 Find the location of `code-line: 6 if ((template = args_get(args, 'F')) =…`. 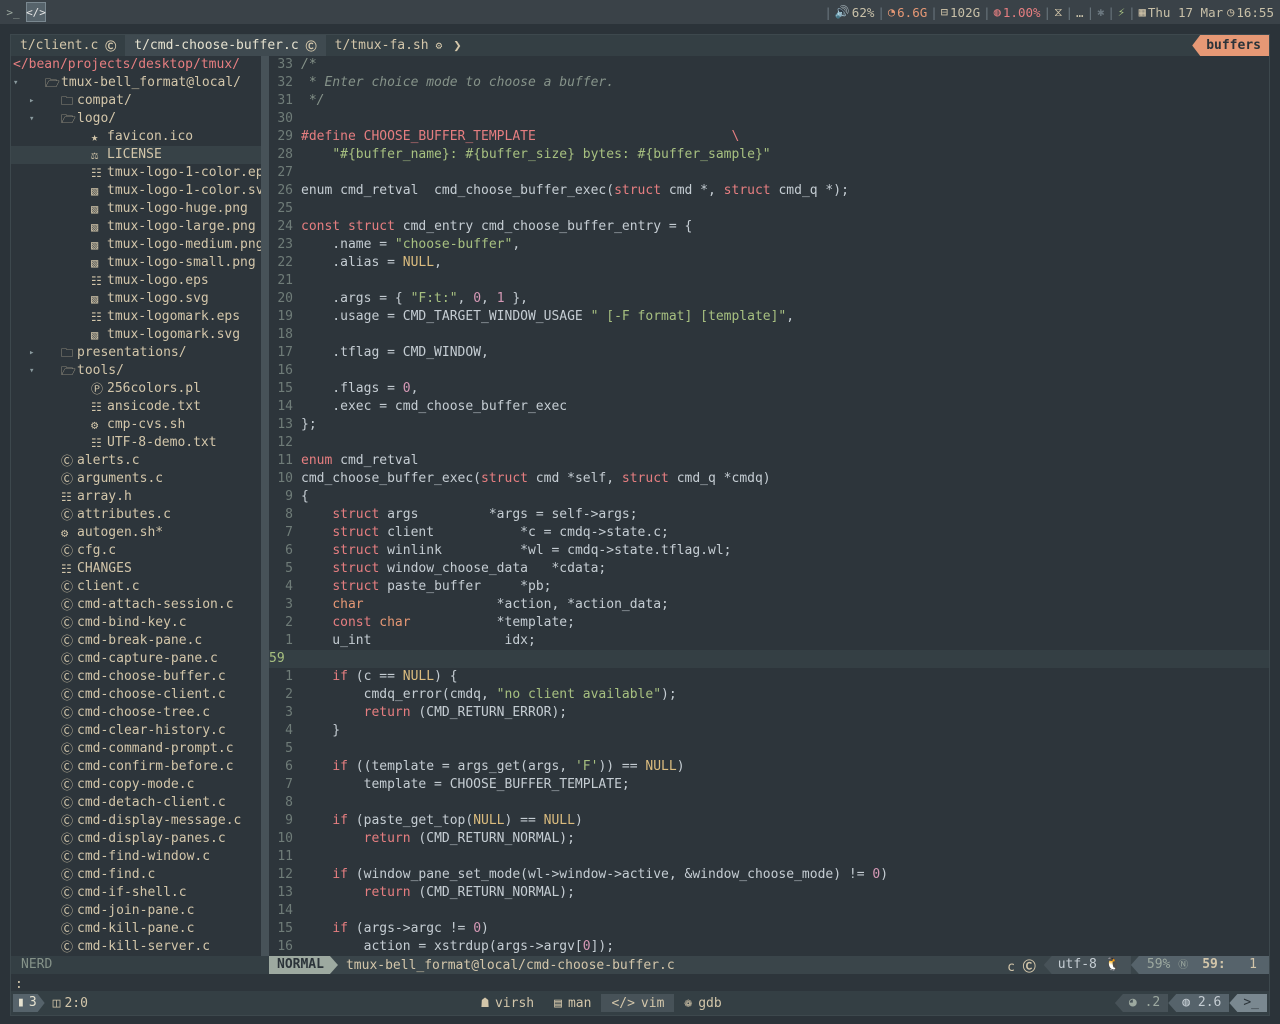

code-line: 6 if ((template = args_get(args, 'F')) =… is located at coordinates (769, 767).